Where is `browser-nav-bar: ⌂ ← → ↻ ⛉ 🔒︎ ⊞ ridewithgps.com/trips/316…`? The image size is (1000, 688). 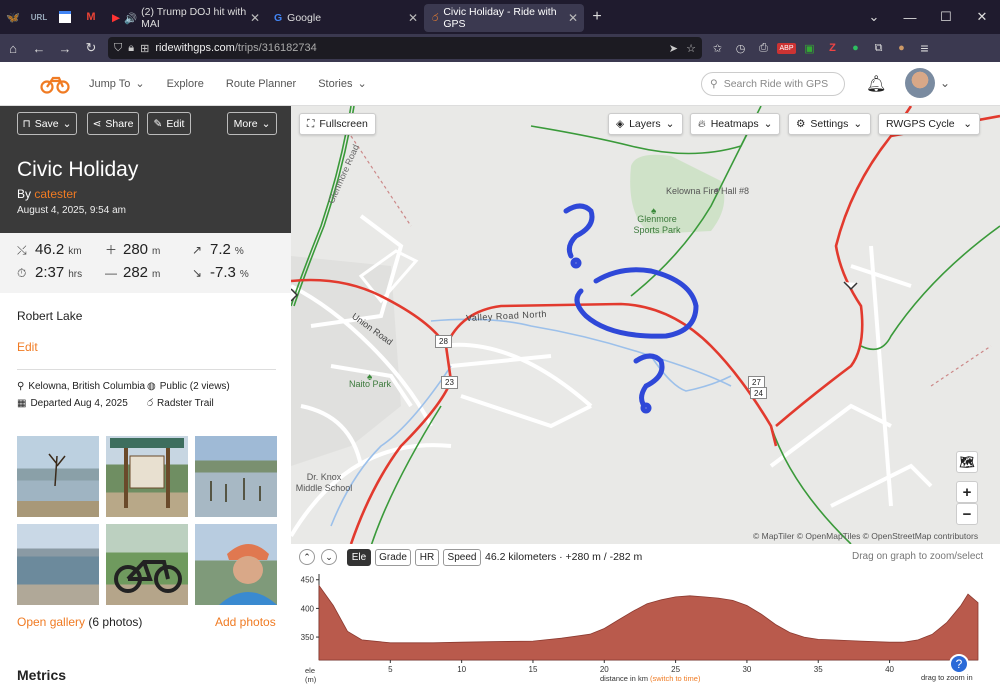
browser-nav-bar: ⌂ ← → ↻ ⛉ 🔒︎ ⊞ ridewithgps.com/trips/316… is located at coordinates (500, 48).